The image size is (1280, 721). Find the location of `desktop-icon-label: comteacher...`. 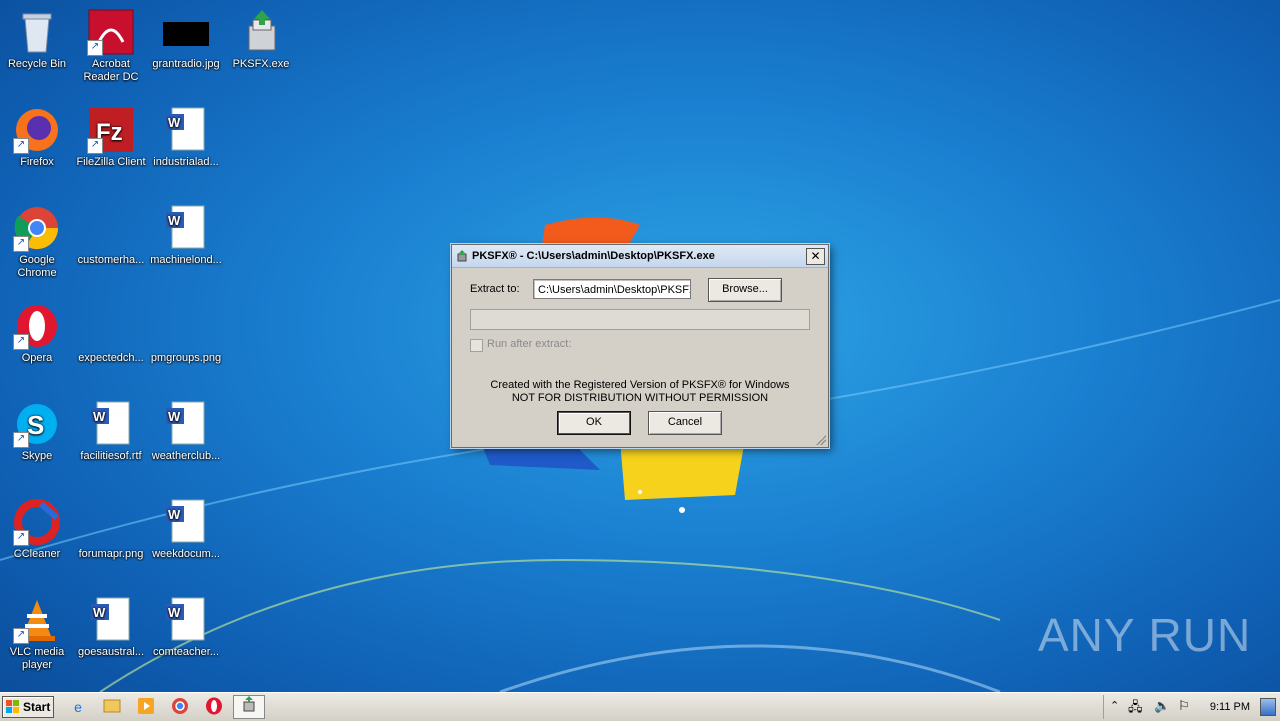

desktop-icon-label: comteacher... is located at coordinates (186, 652).